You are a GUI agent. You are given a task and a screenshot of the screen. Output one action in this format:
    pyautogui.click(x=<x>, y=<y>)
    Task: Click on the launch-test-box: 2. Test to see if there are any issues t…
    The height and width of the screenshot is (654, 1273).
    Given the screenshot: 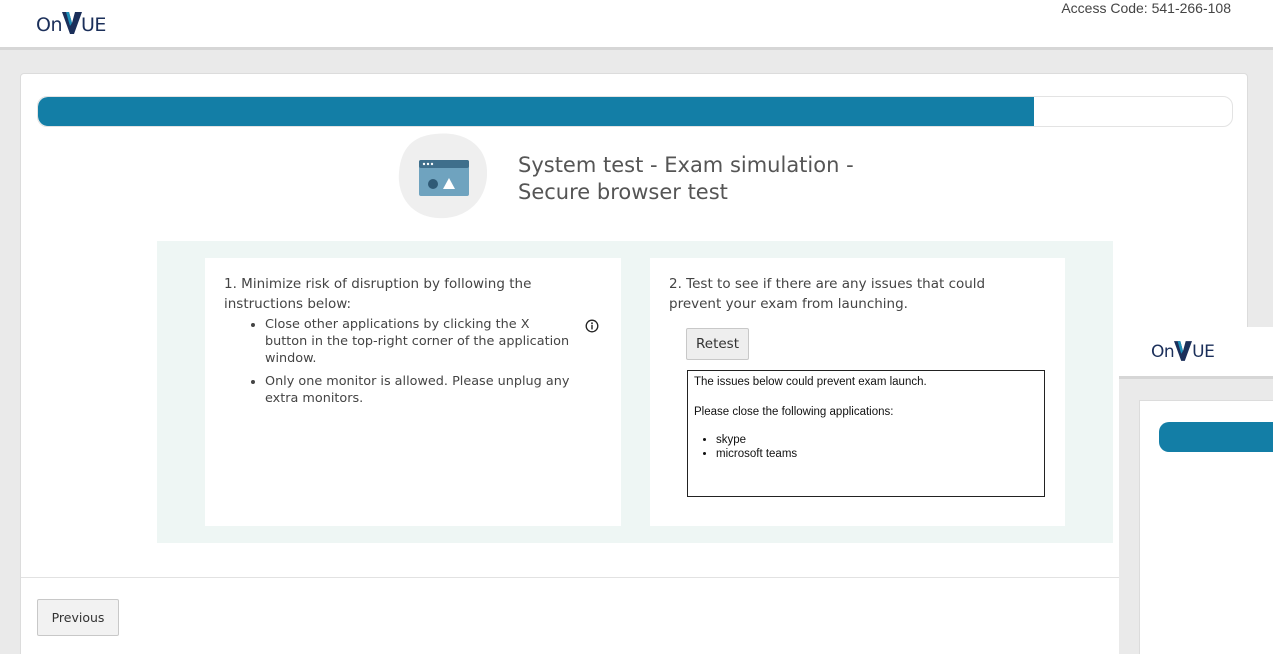 What is the action you would take?
    pyautogui.click(x=857, y=392)
    